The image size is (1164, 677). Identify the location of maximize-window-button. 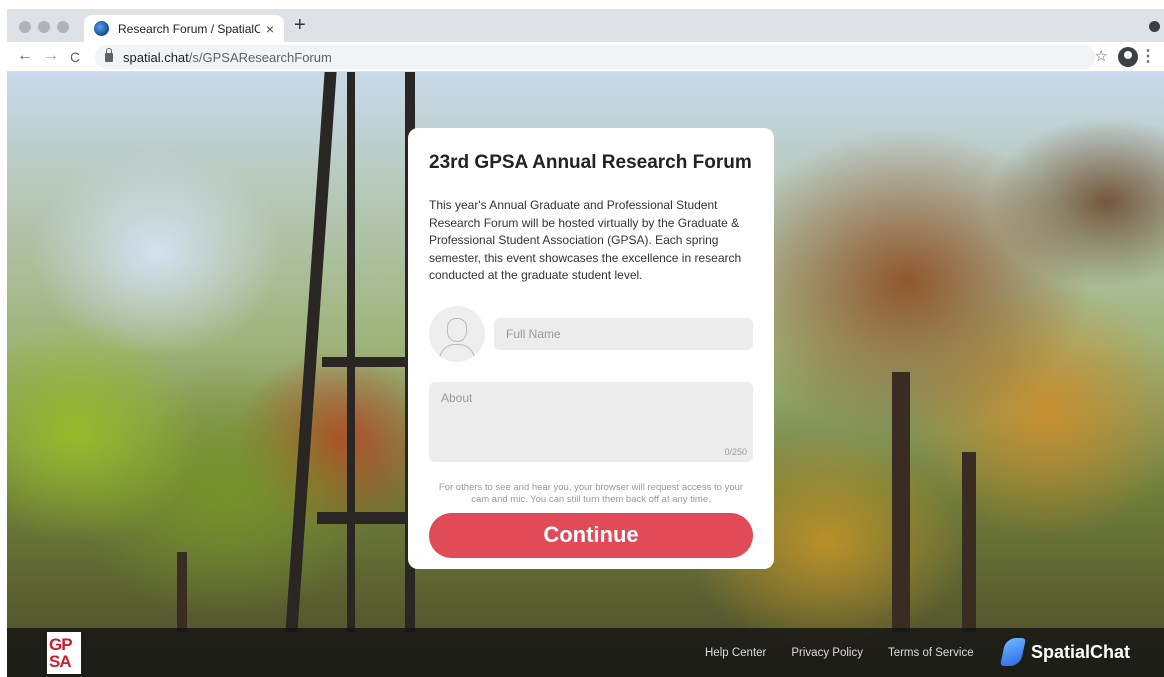
(63, 27).